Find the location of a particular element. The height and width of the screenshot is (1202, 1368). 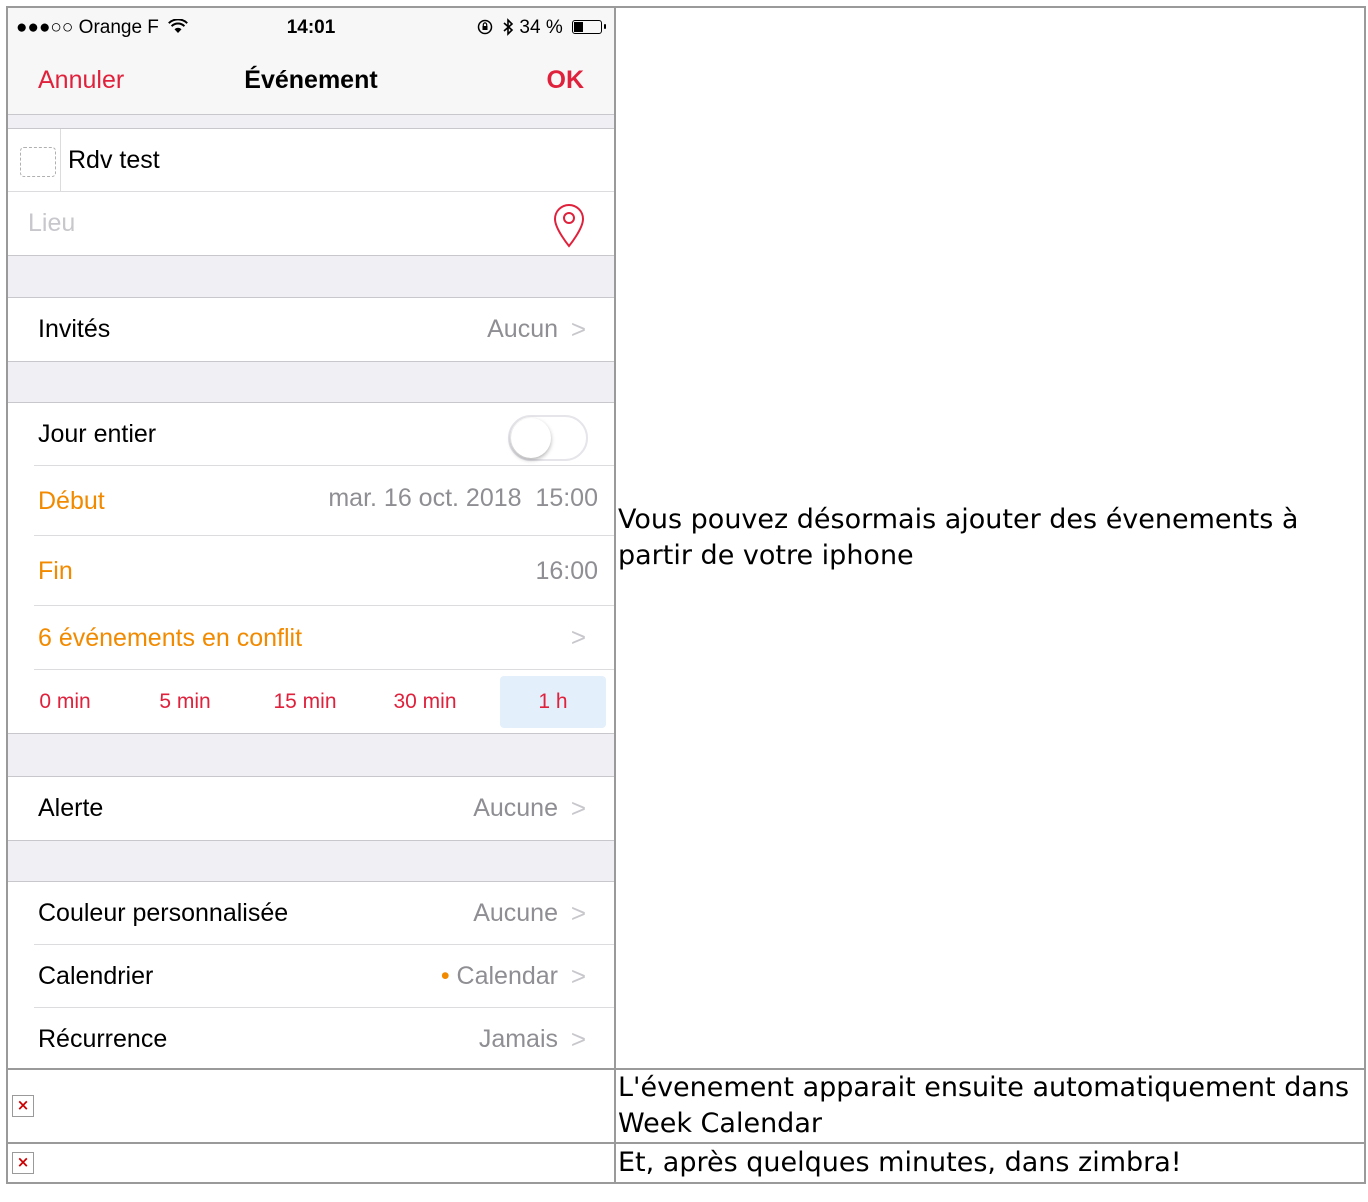

alert-label: Alerte is located at coordinates (71, 808).